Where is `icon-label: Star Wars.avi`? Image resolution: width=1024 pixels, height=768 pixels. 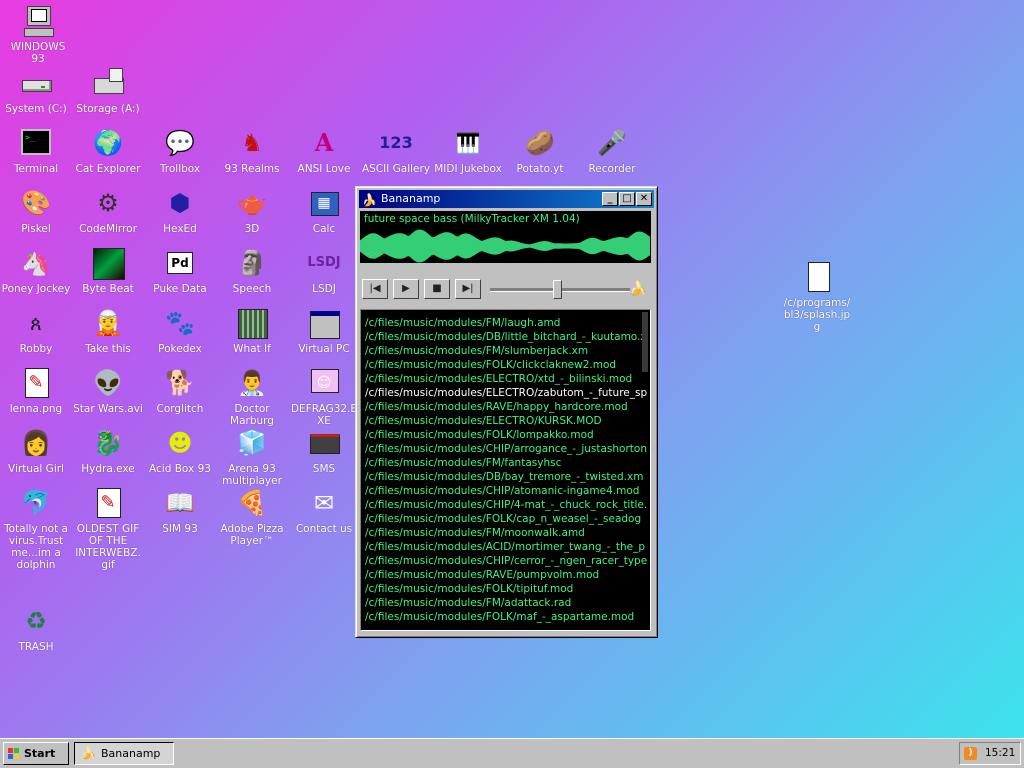
icon-label: Star Wars.avi is located at coordinates (108, 409).